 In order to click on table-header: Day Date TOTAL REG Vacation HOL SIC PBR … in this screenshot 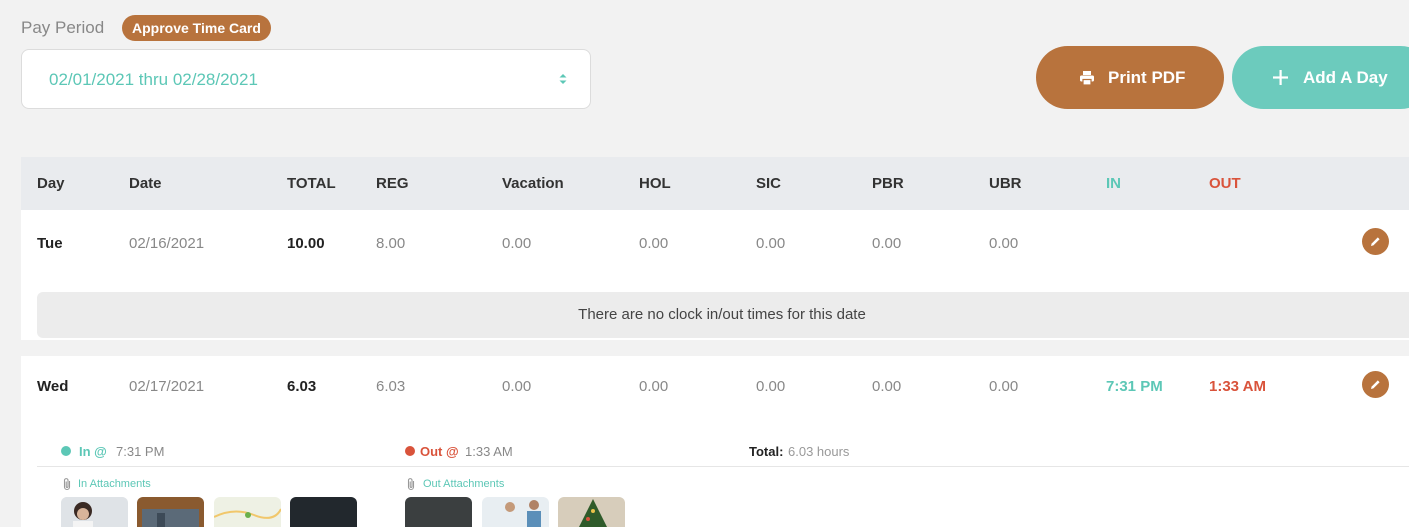, I will do `click(715, 183)`.